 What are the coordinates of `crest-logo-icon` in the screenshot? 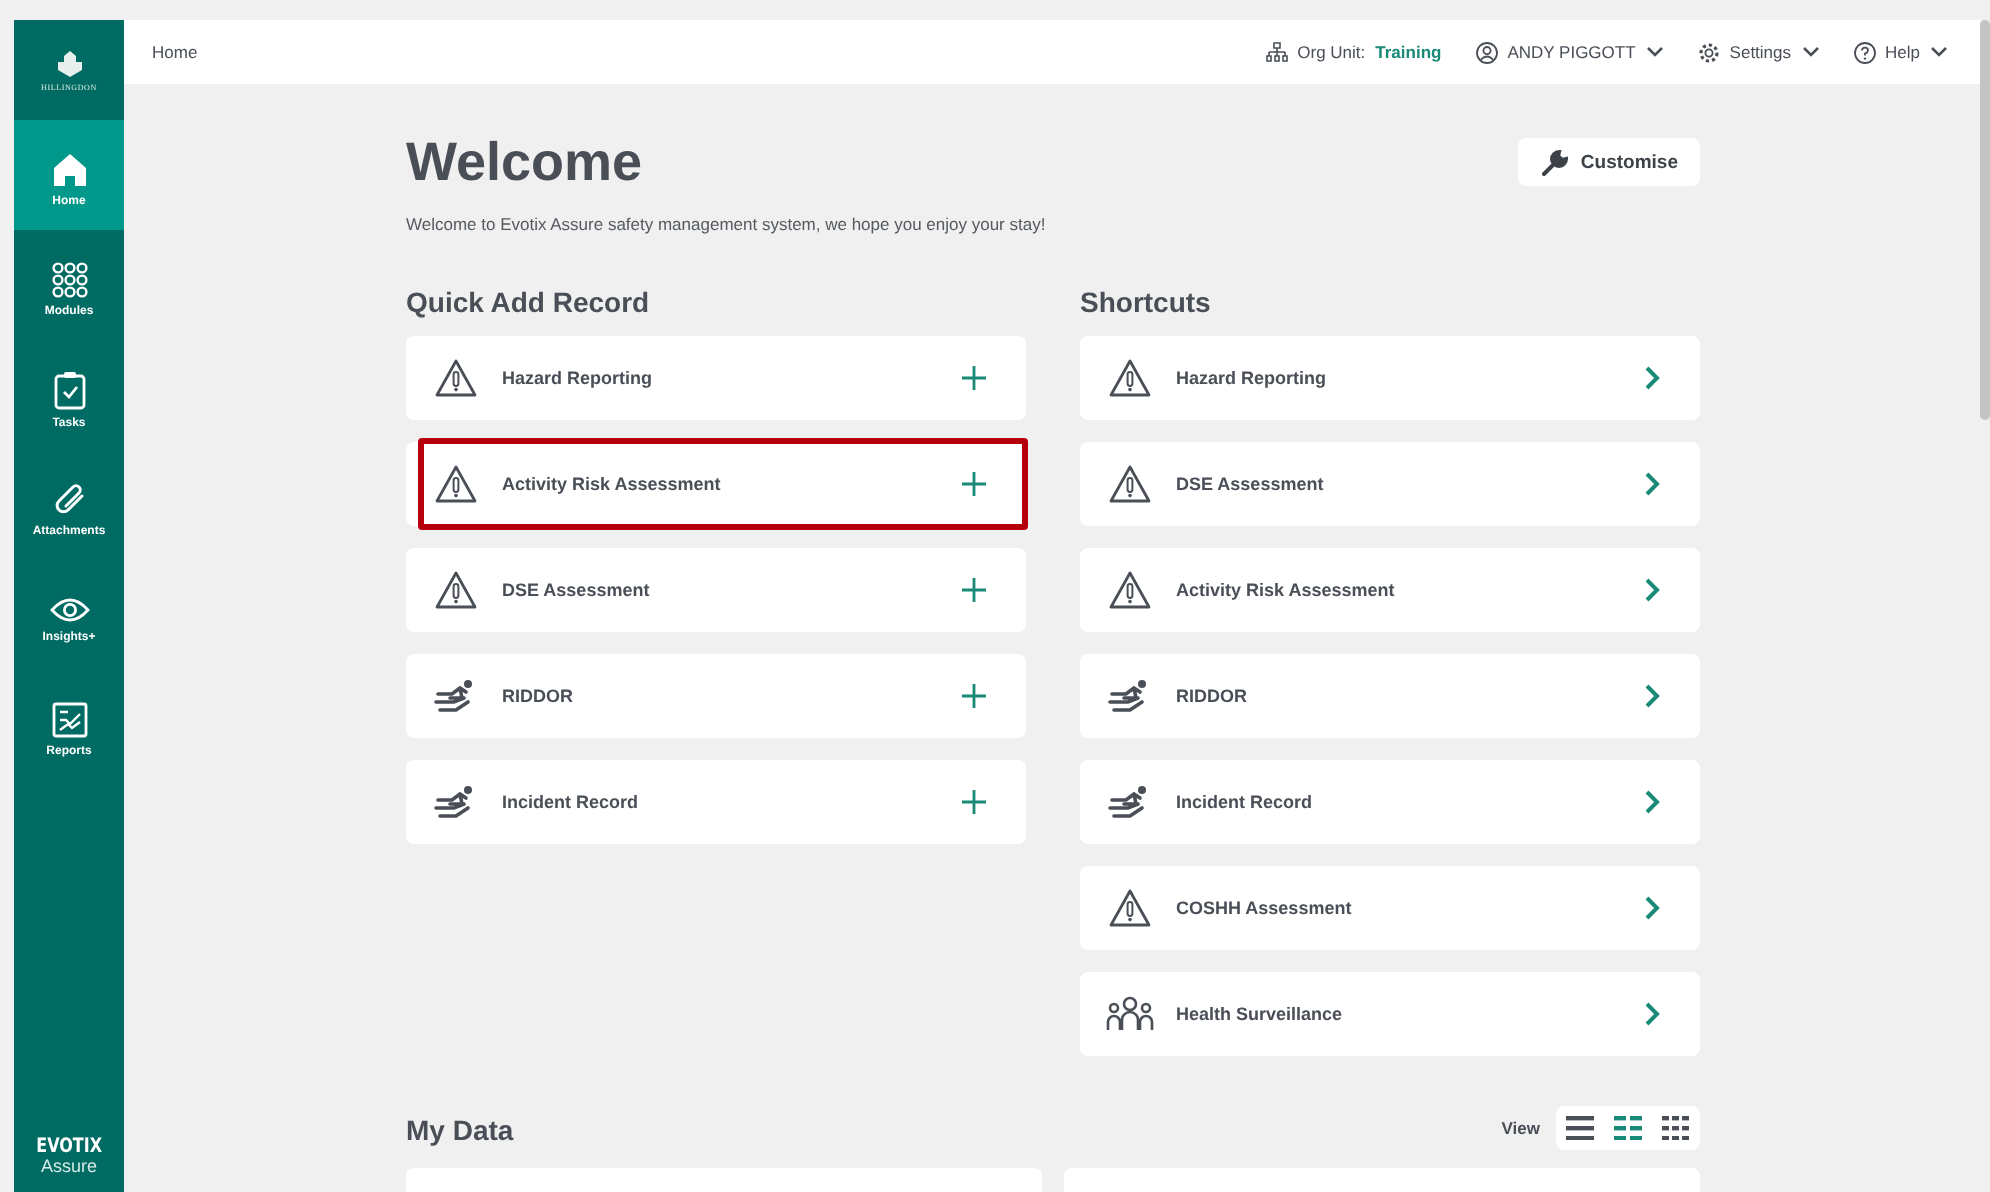 It's located at (69, 63).